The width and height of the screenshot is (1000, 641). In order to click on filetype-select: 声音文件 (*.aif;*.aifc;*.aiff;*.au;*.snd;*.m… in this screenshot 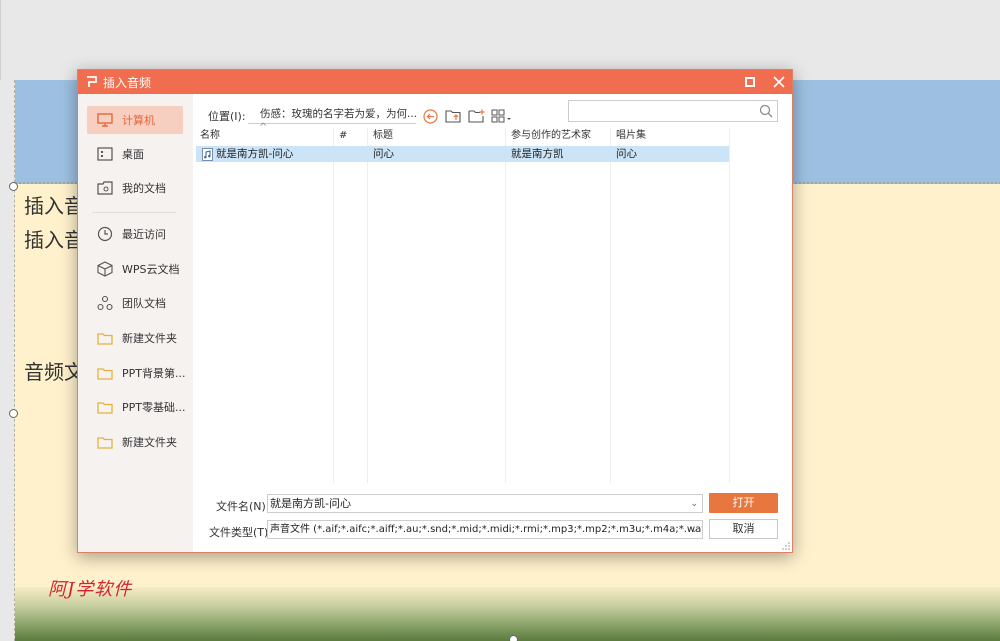, I will do `click(485, 529)`.